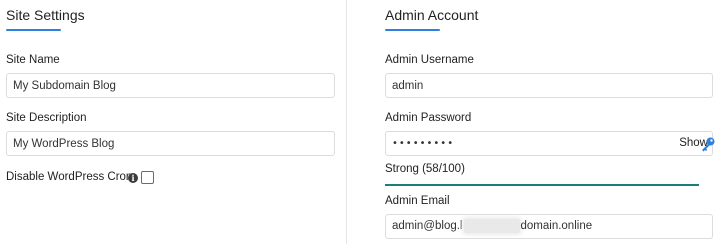 The width and height of the screenshot is (722, 244). I want to click on password-strength-meter, so click(542, 185).